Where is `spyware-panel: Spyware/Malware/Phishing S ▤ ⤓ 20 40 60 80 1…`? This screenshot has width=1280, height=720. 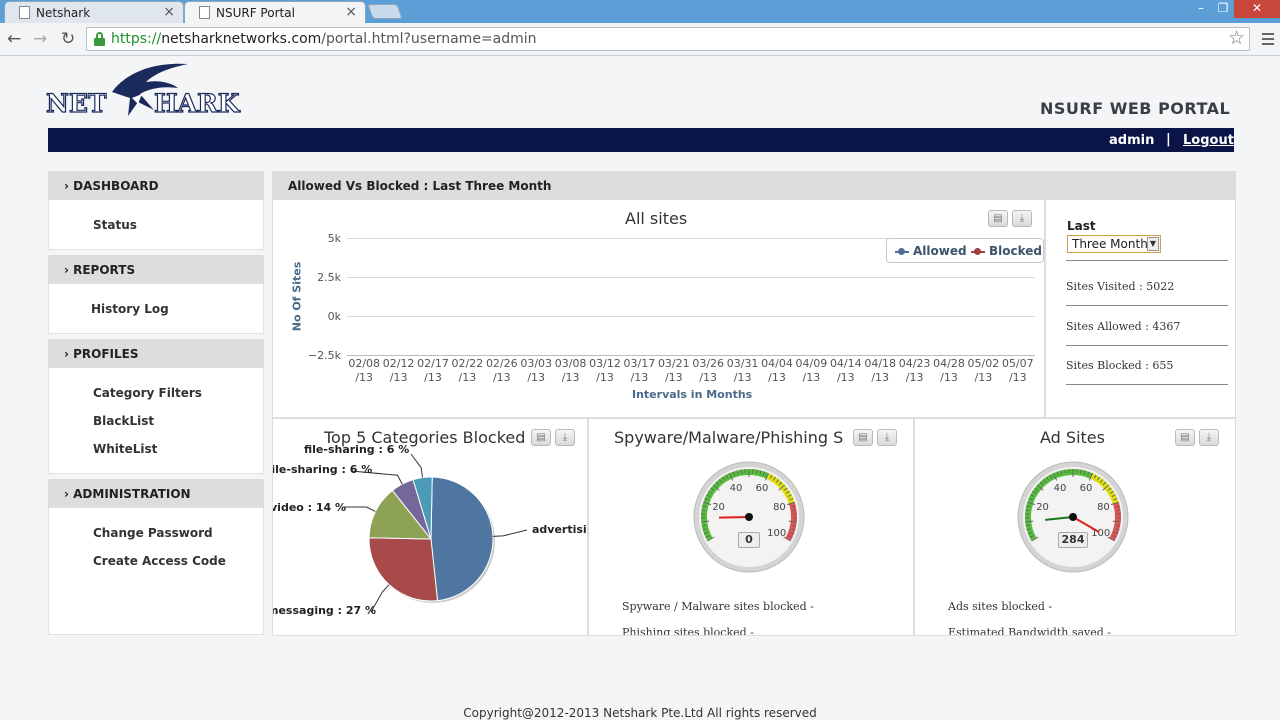
spyware-panel: Spyware/Malware/Phishing S ▤ ⤓ 20 40 60 80 1… is located at coordinates (751, 527).